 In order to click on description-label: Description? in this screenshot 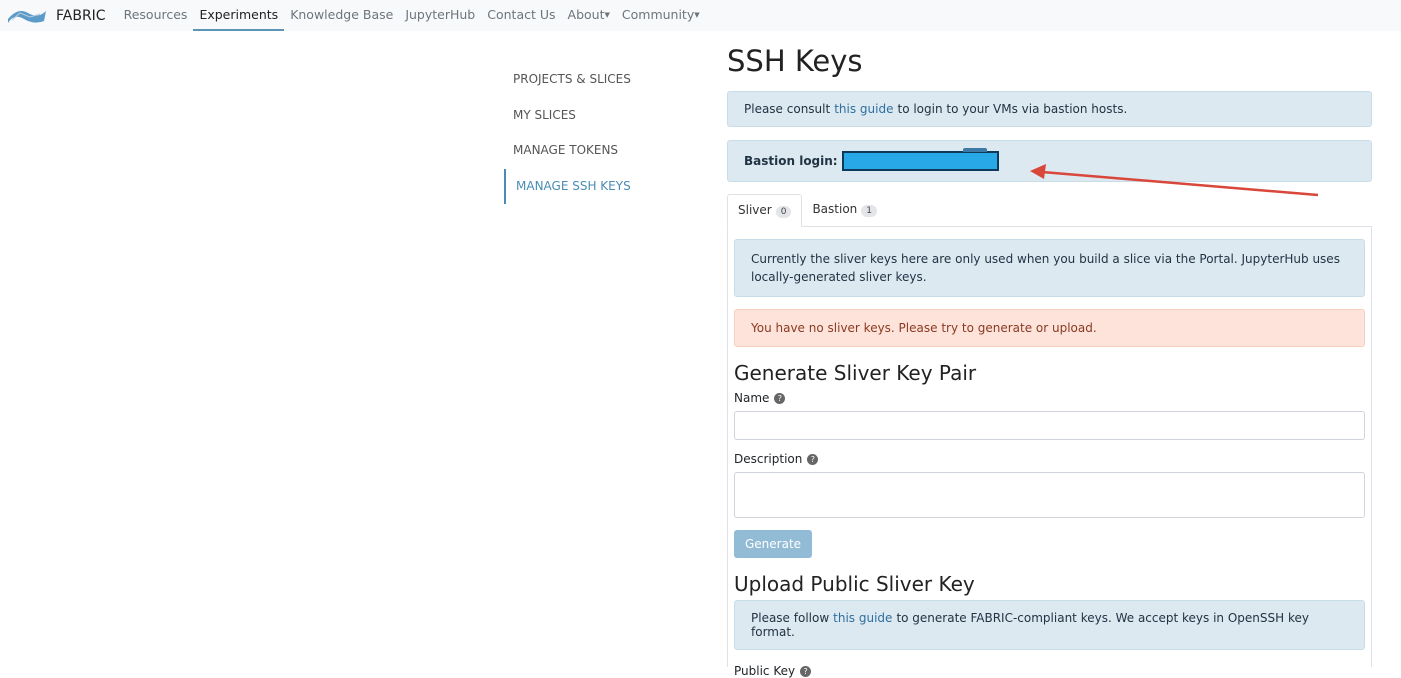, I will do `click(1049, 459)`.